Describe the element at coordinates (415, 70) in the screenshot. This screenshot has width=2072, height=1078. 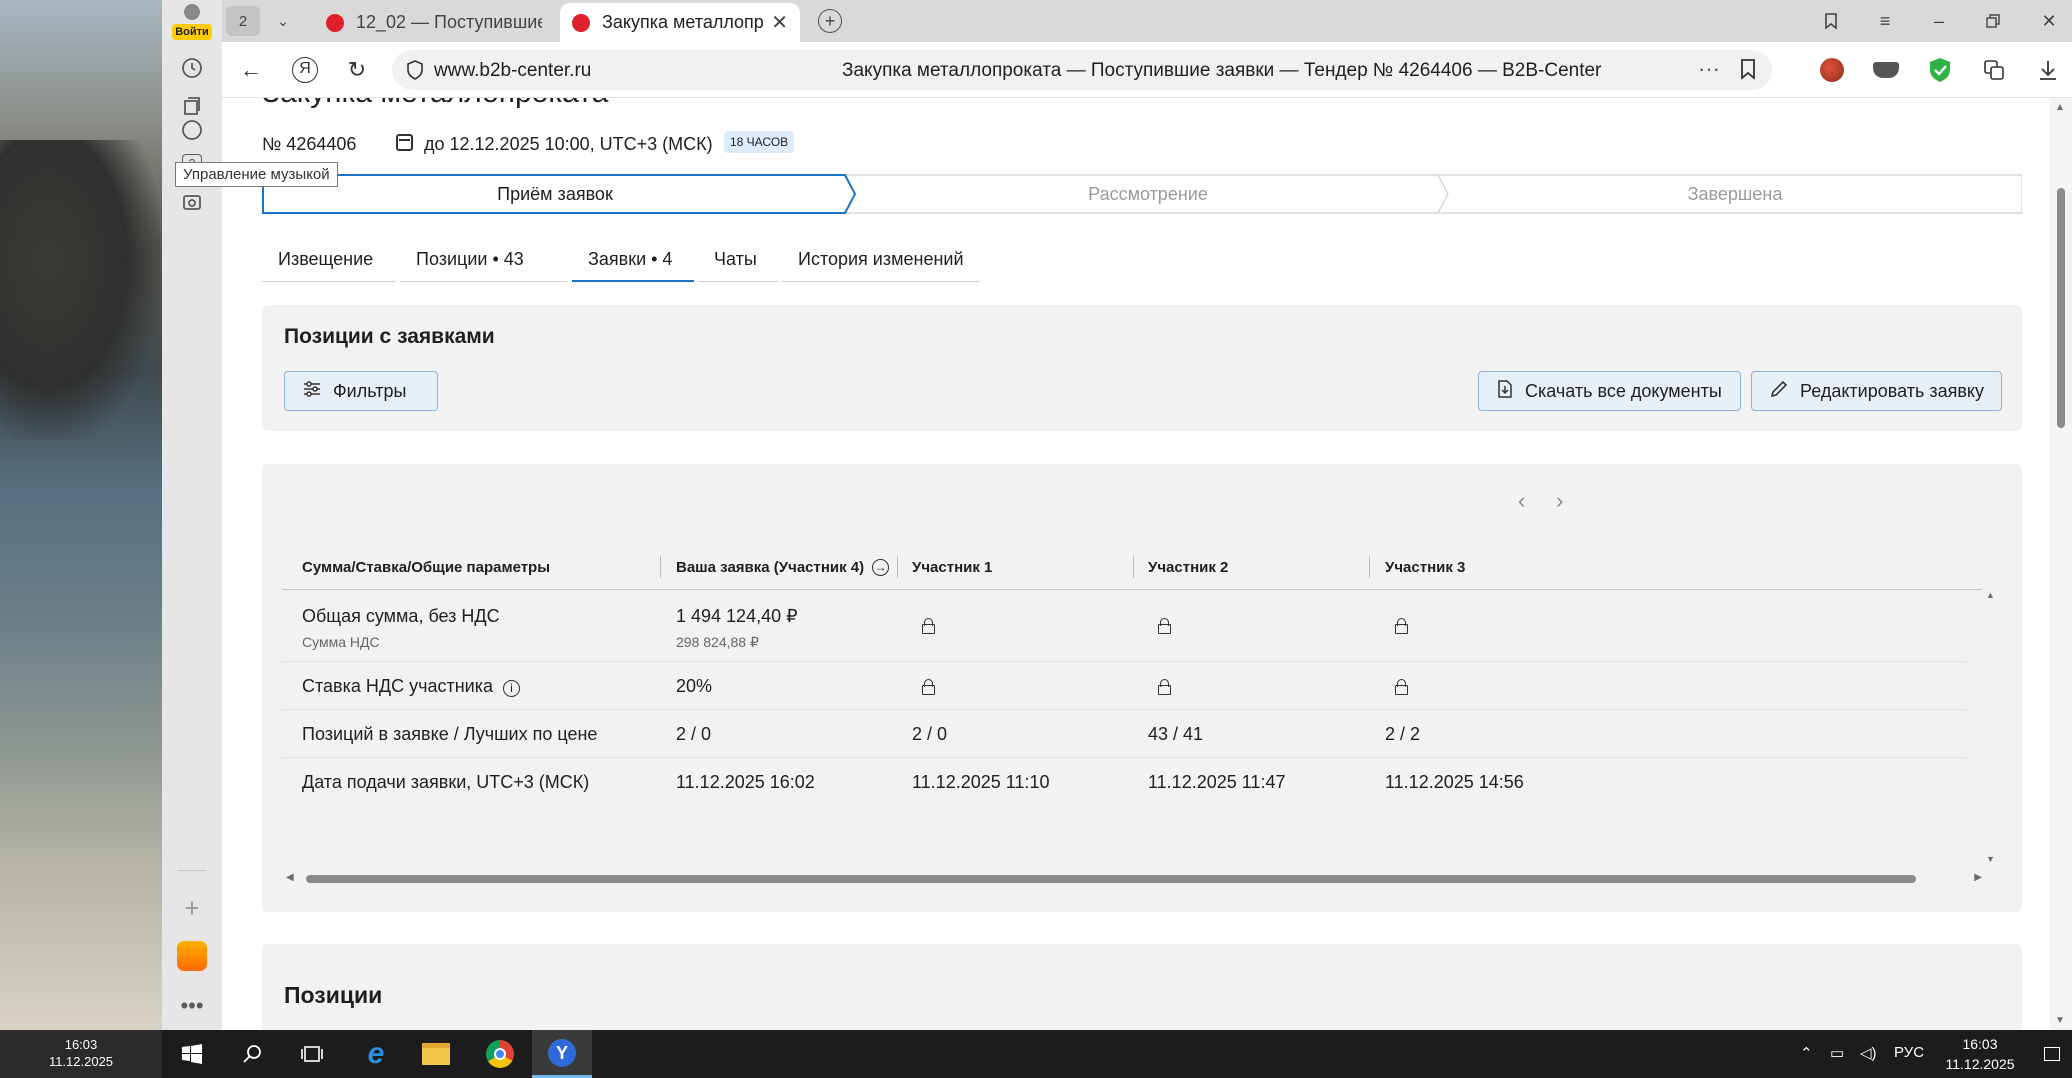
I see `shield-icon` at that location.